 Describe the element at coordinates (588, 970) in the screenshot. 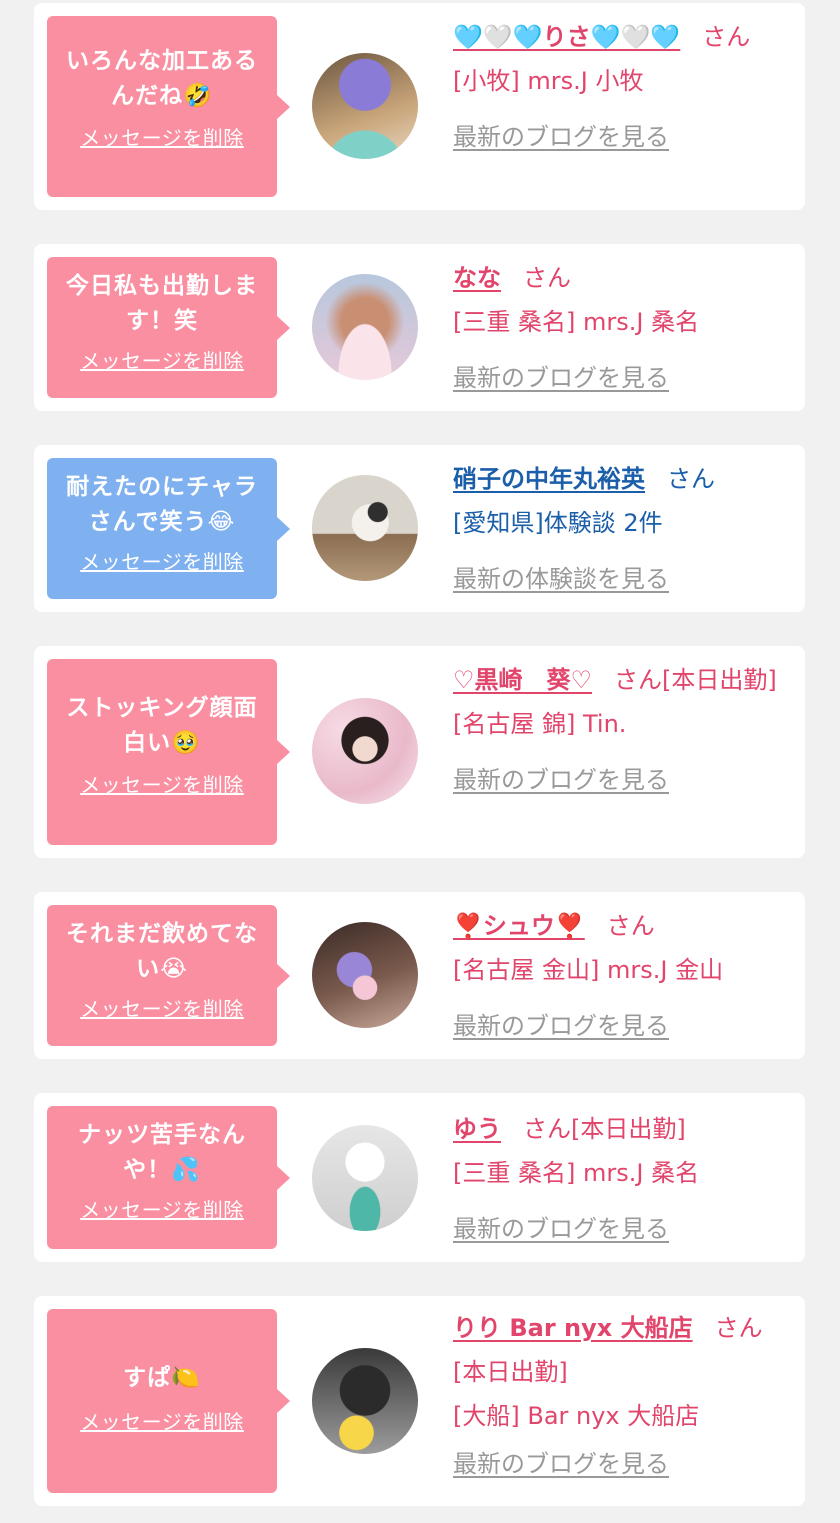

I see `location-text: [名古屋 金山] mrs.J 金山` at that location.